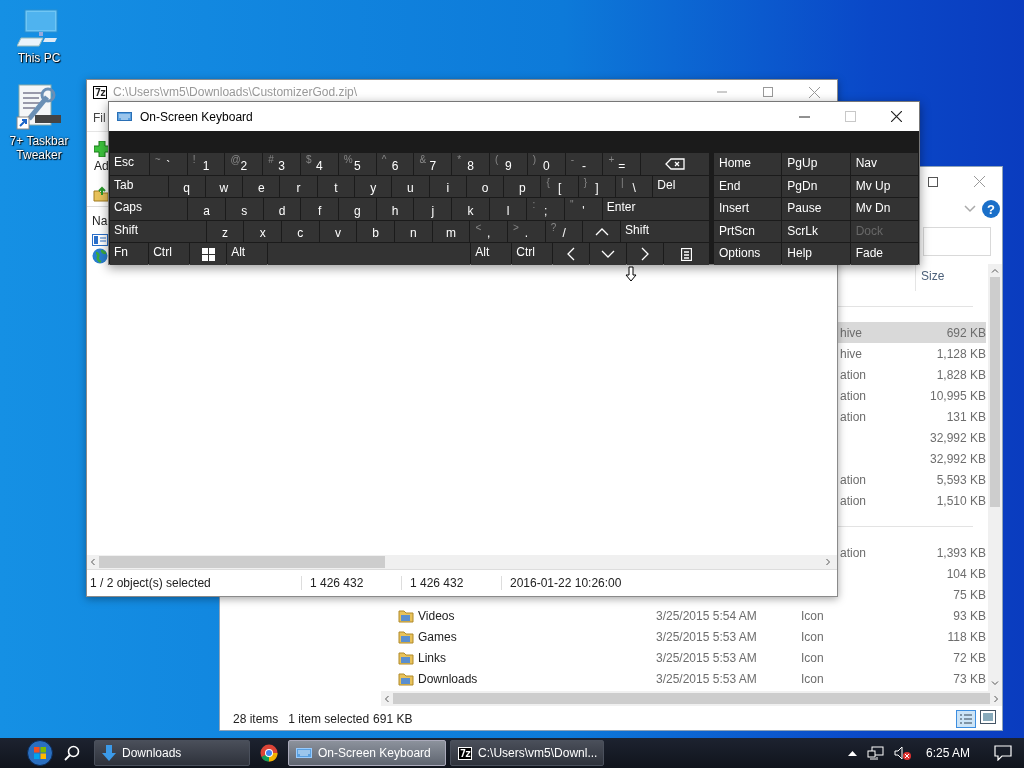 This screenshot has width=1024, height=768. What do you see at coordinates (186, 186) in the screenshot?
I see `keyboard-key: q` at bounding box center [186, 186].